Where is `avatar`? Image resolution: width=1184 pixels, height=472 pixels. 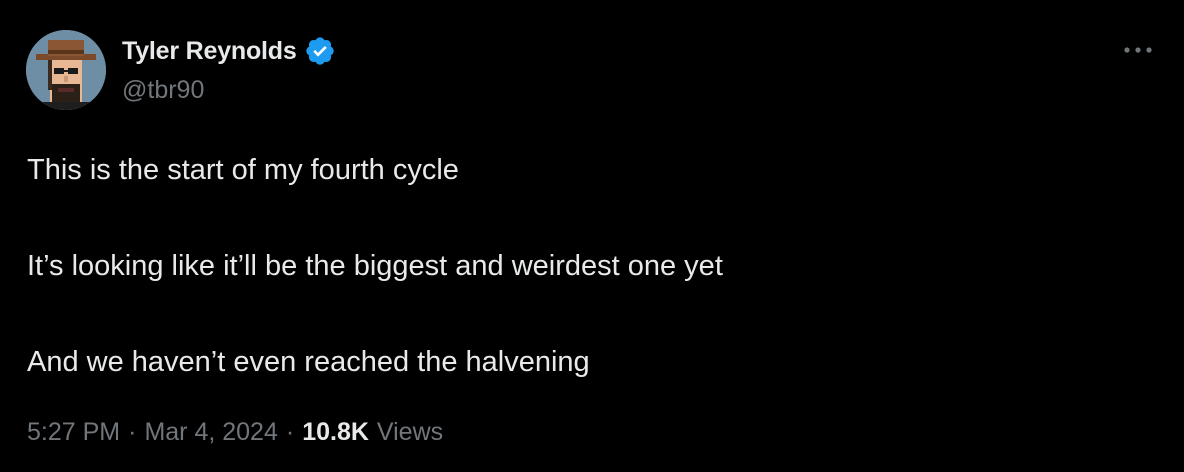
avatar is located at coordinates (66, 70).